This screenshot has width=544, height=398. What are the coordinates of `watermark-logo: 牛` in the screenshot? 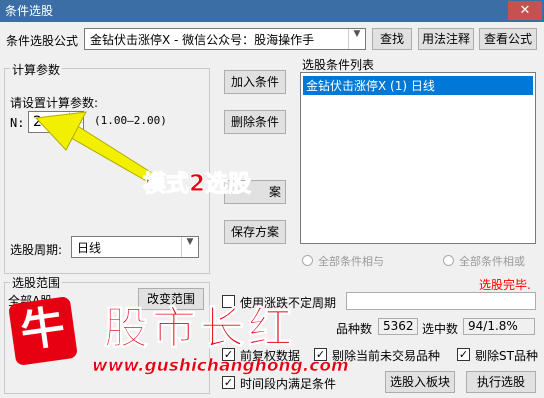 It's located at (43, 331).